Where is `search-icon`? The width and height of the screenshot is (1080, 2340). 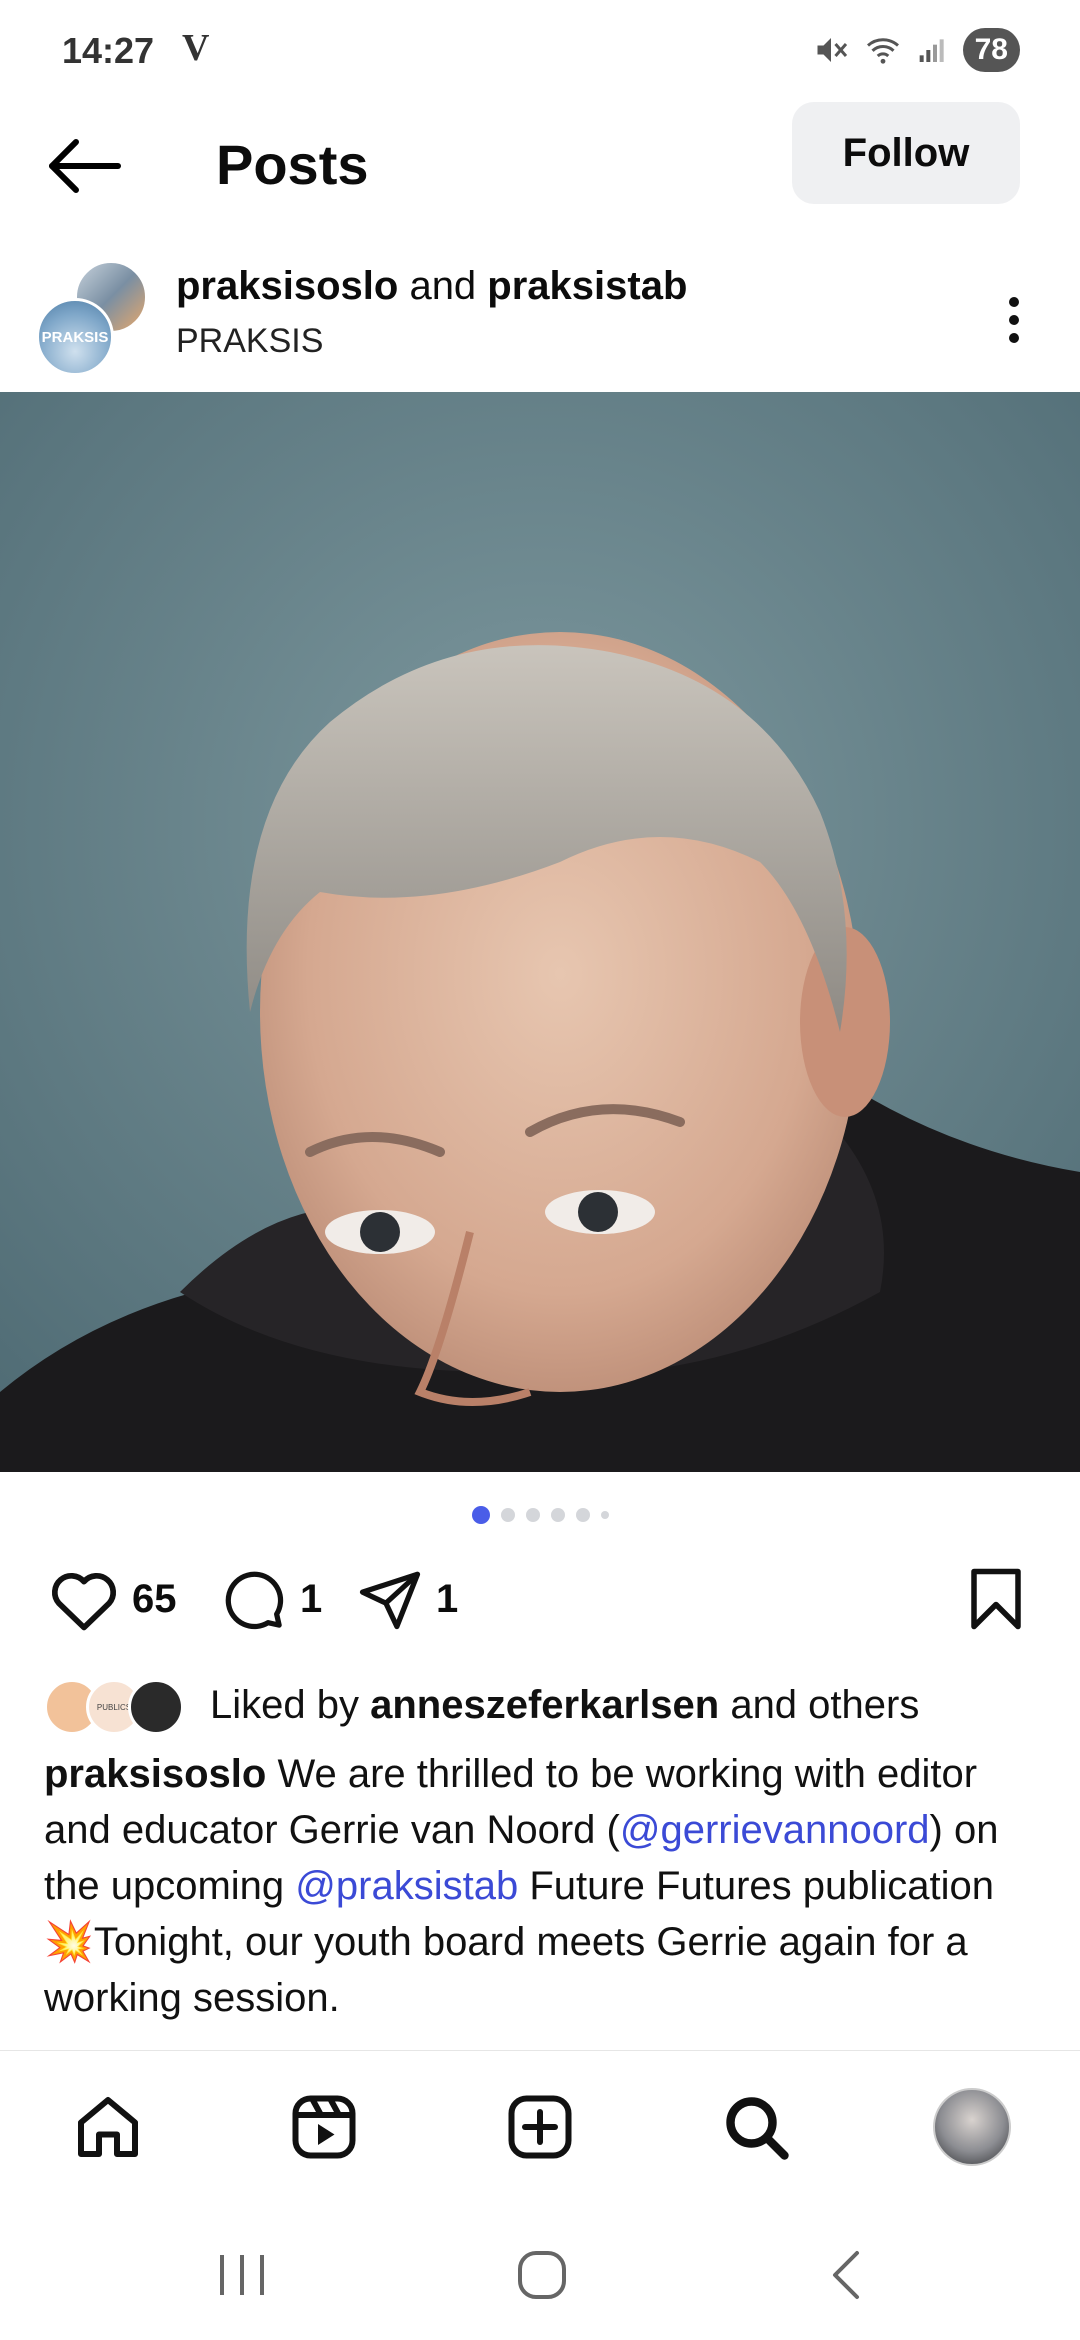
search-icon is located at coordinates (757, 2128).